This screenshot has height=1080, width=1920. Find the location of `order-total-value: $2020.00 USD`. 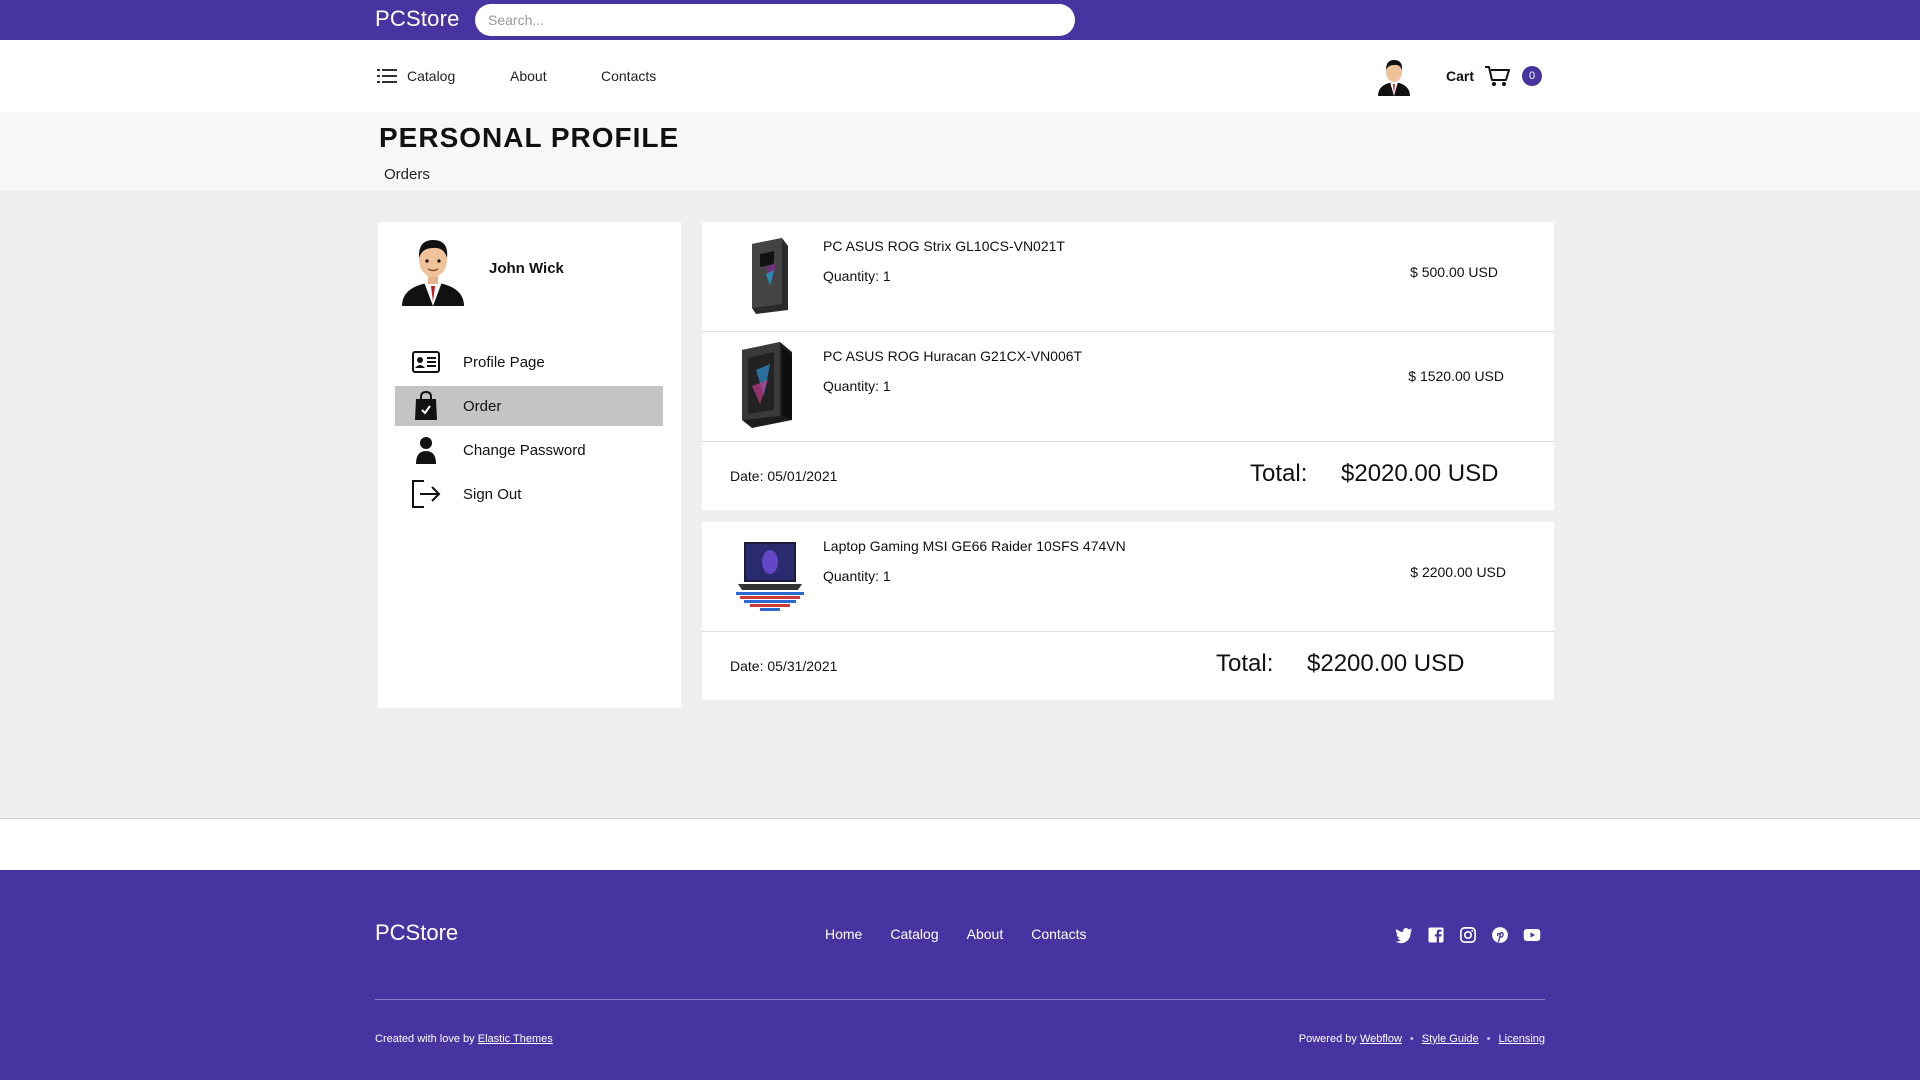

order-total-value: $2020.00 USD is located at coordinates (1420, 473).